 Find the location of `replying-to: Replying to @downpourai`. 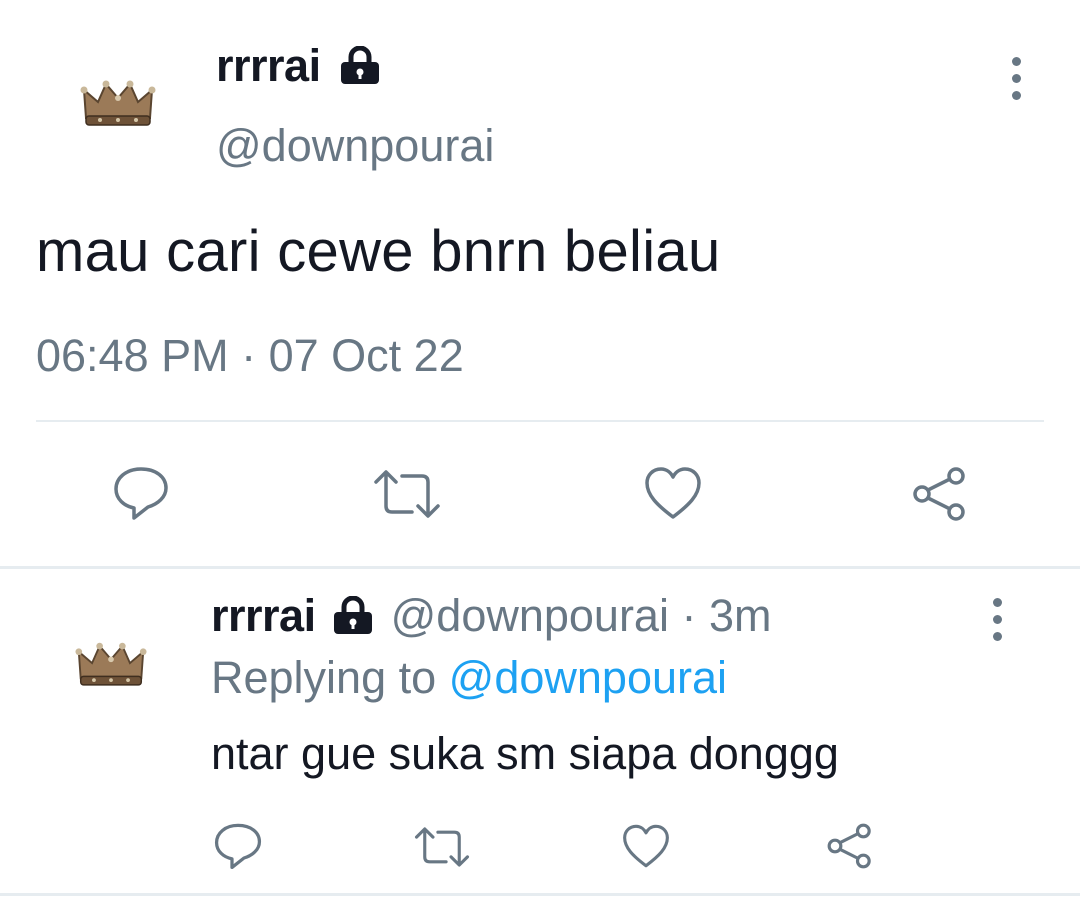

replying-to: Replying to @downpourai is located at coordinates (469, 678).